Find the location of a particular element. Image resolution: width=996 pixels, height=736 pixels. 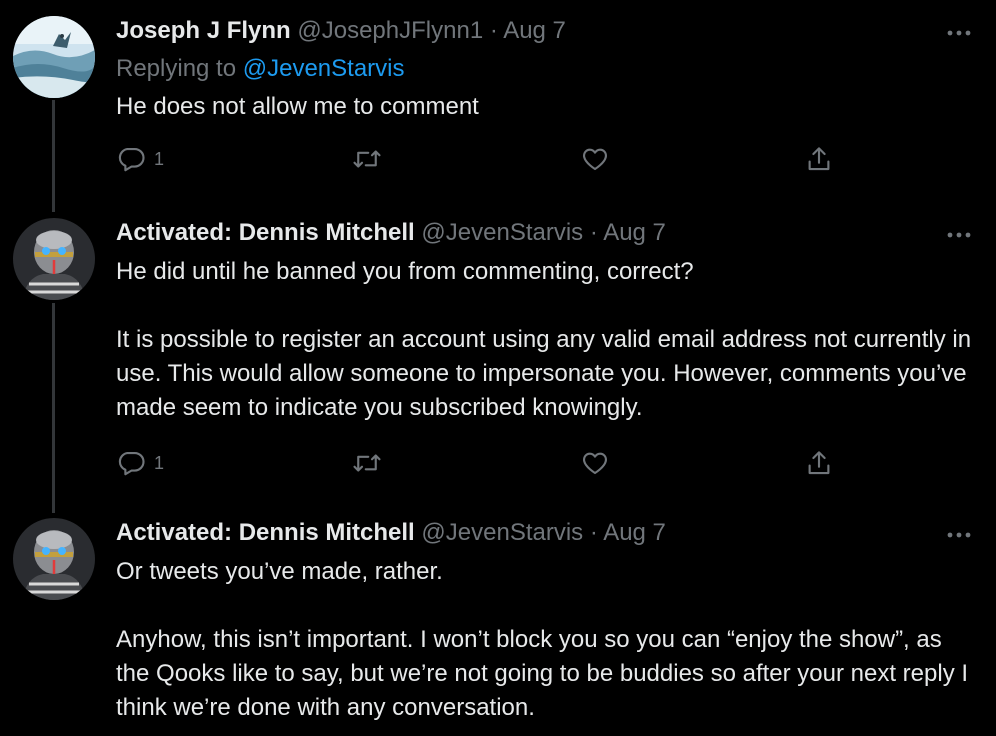

replying-handle-link: @JevenStarvis is located at coordinates (324, 68).